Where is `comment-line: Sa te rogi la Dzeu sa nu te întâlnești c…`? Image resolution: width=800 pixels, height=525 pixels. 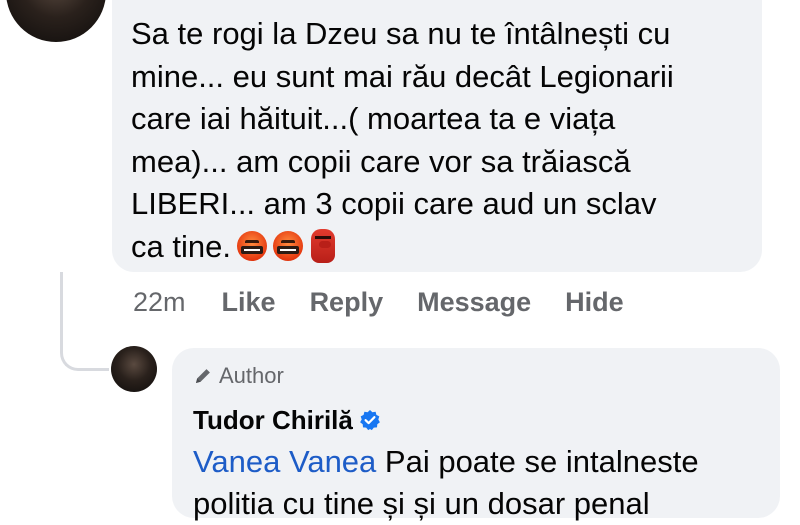
comment-line: Sa te rogi la Dzeu sa nu te întâlnești c… is located at coordinates (401, 33).